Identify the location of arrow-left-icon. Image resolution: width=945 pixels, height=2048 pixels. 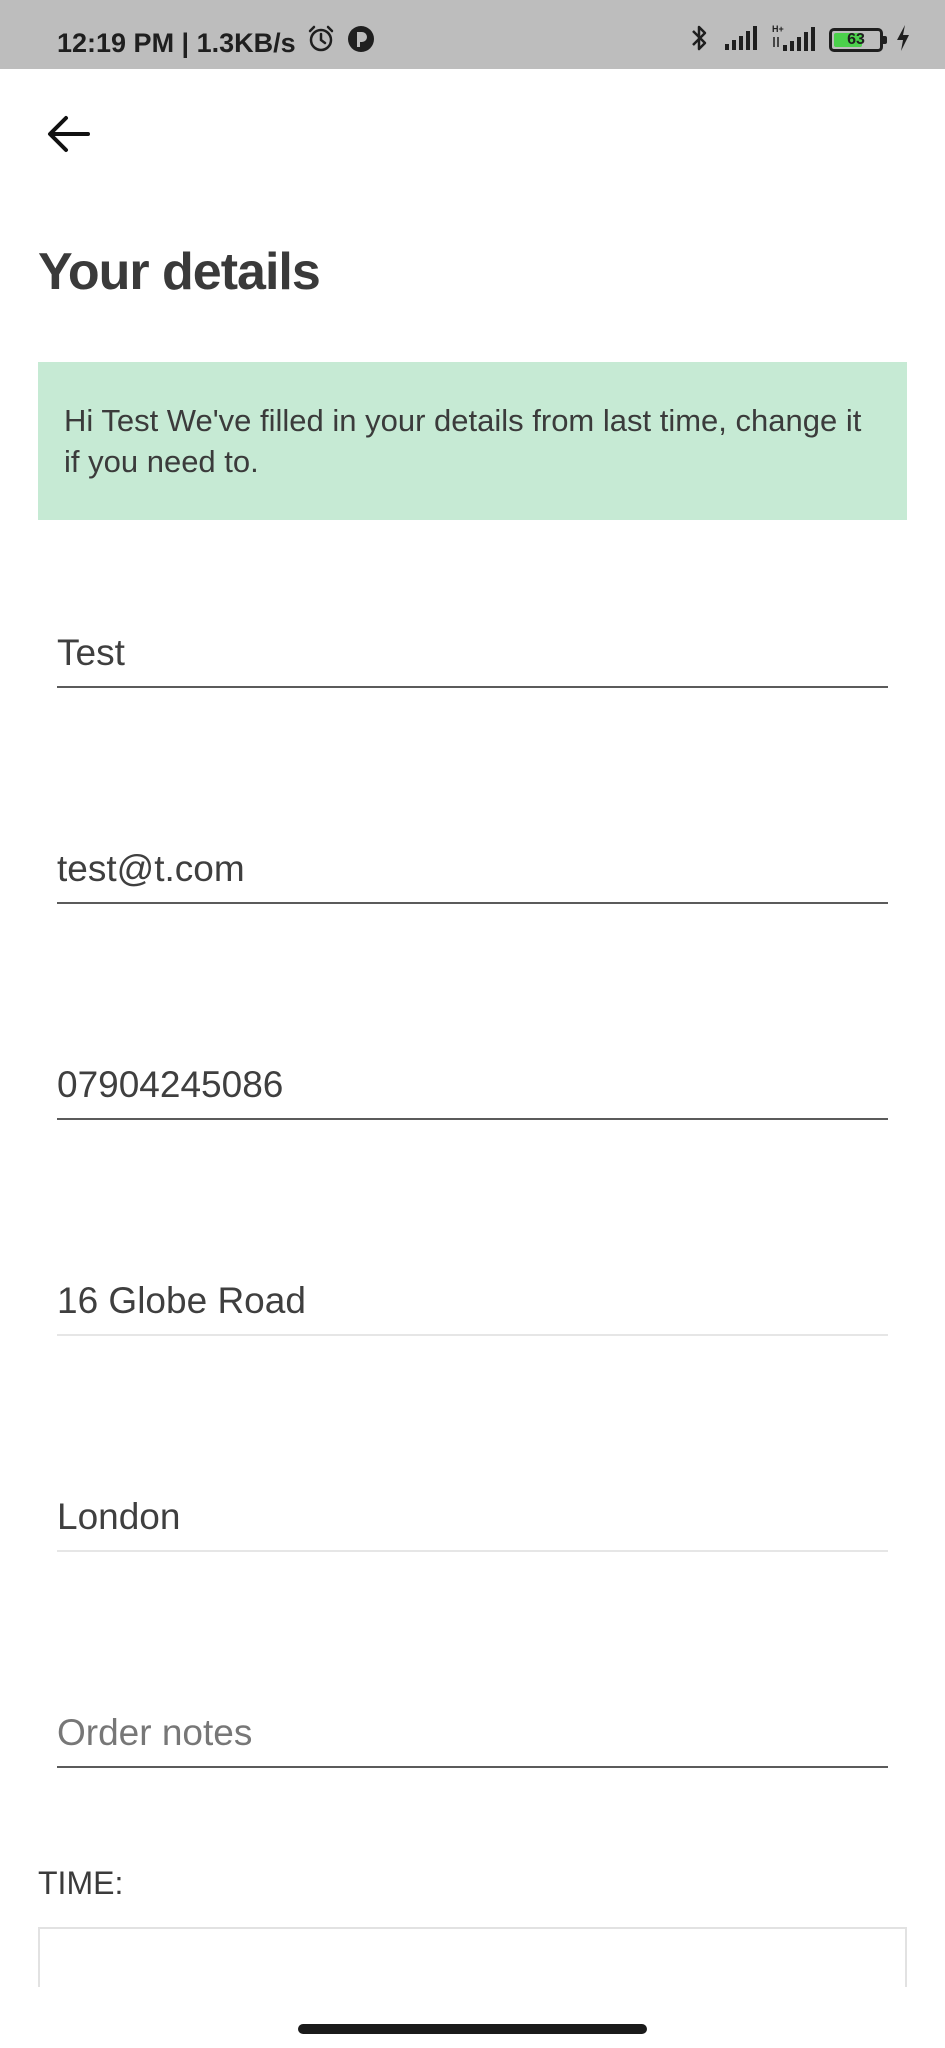
(68, 136).